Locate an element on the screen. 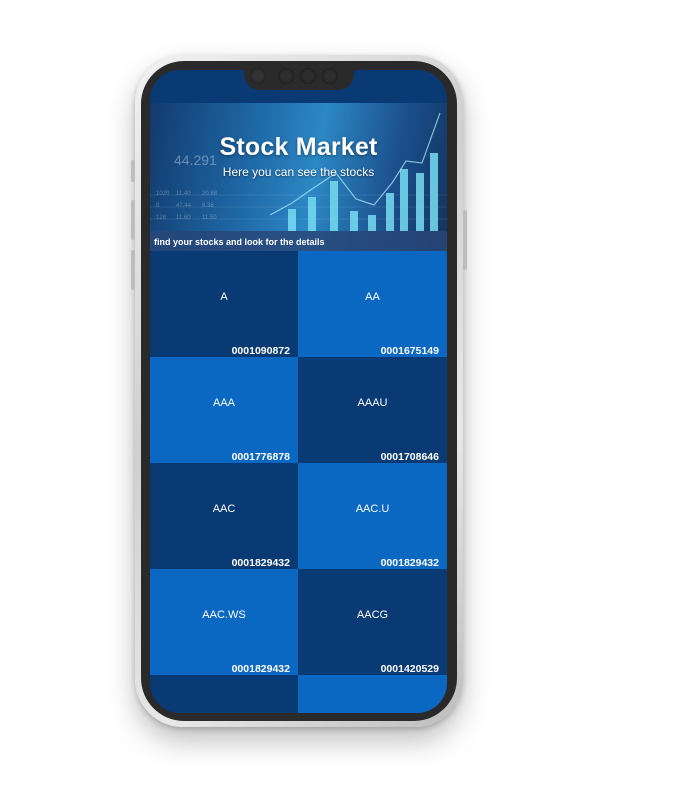  svg-text: 11.60 is located at coordinates (183, 218).